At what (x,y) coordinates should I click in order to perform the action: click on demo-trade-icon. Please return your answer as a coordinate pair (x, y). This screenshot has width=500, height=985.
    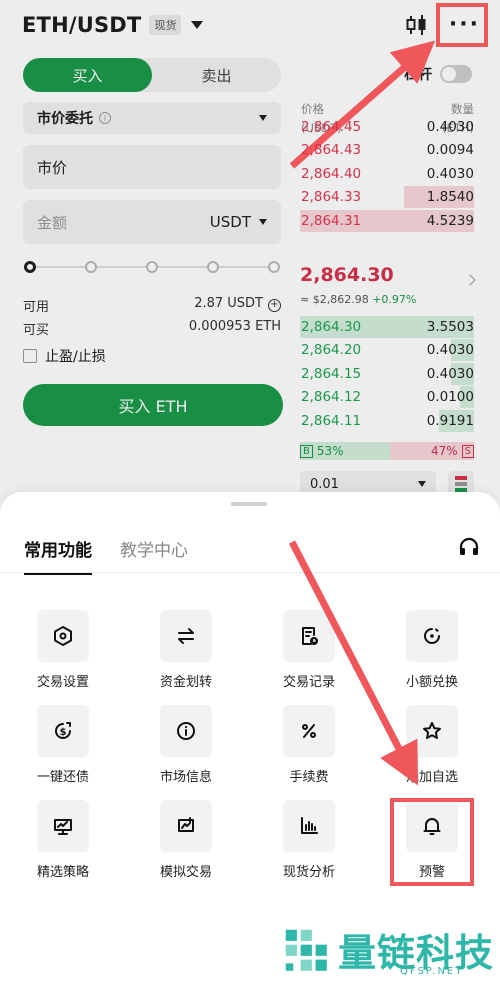
    Looking at the image, I should click on (186, 826).